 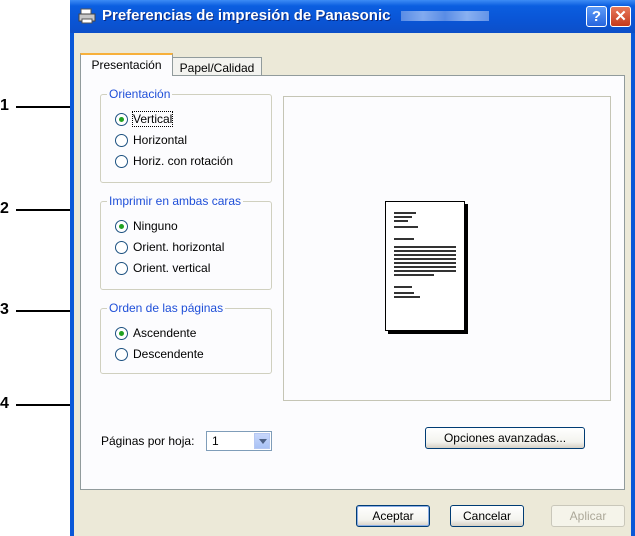 I want to click on close-button: ✕, so click(x=620, y=16).